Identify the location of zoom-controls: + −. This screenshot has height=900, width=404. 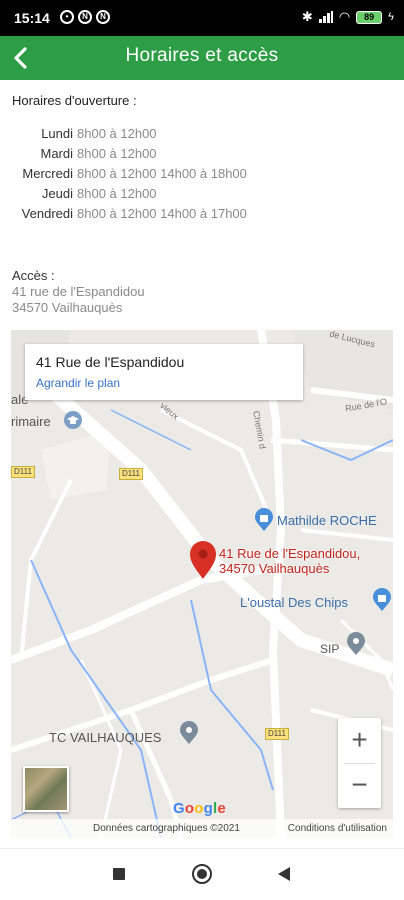
(359, 763).